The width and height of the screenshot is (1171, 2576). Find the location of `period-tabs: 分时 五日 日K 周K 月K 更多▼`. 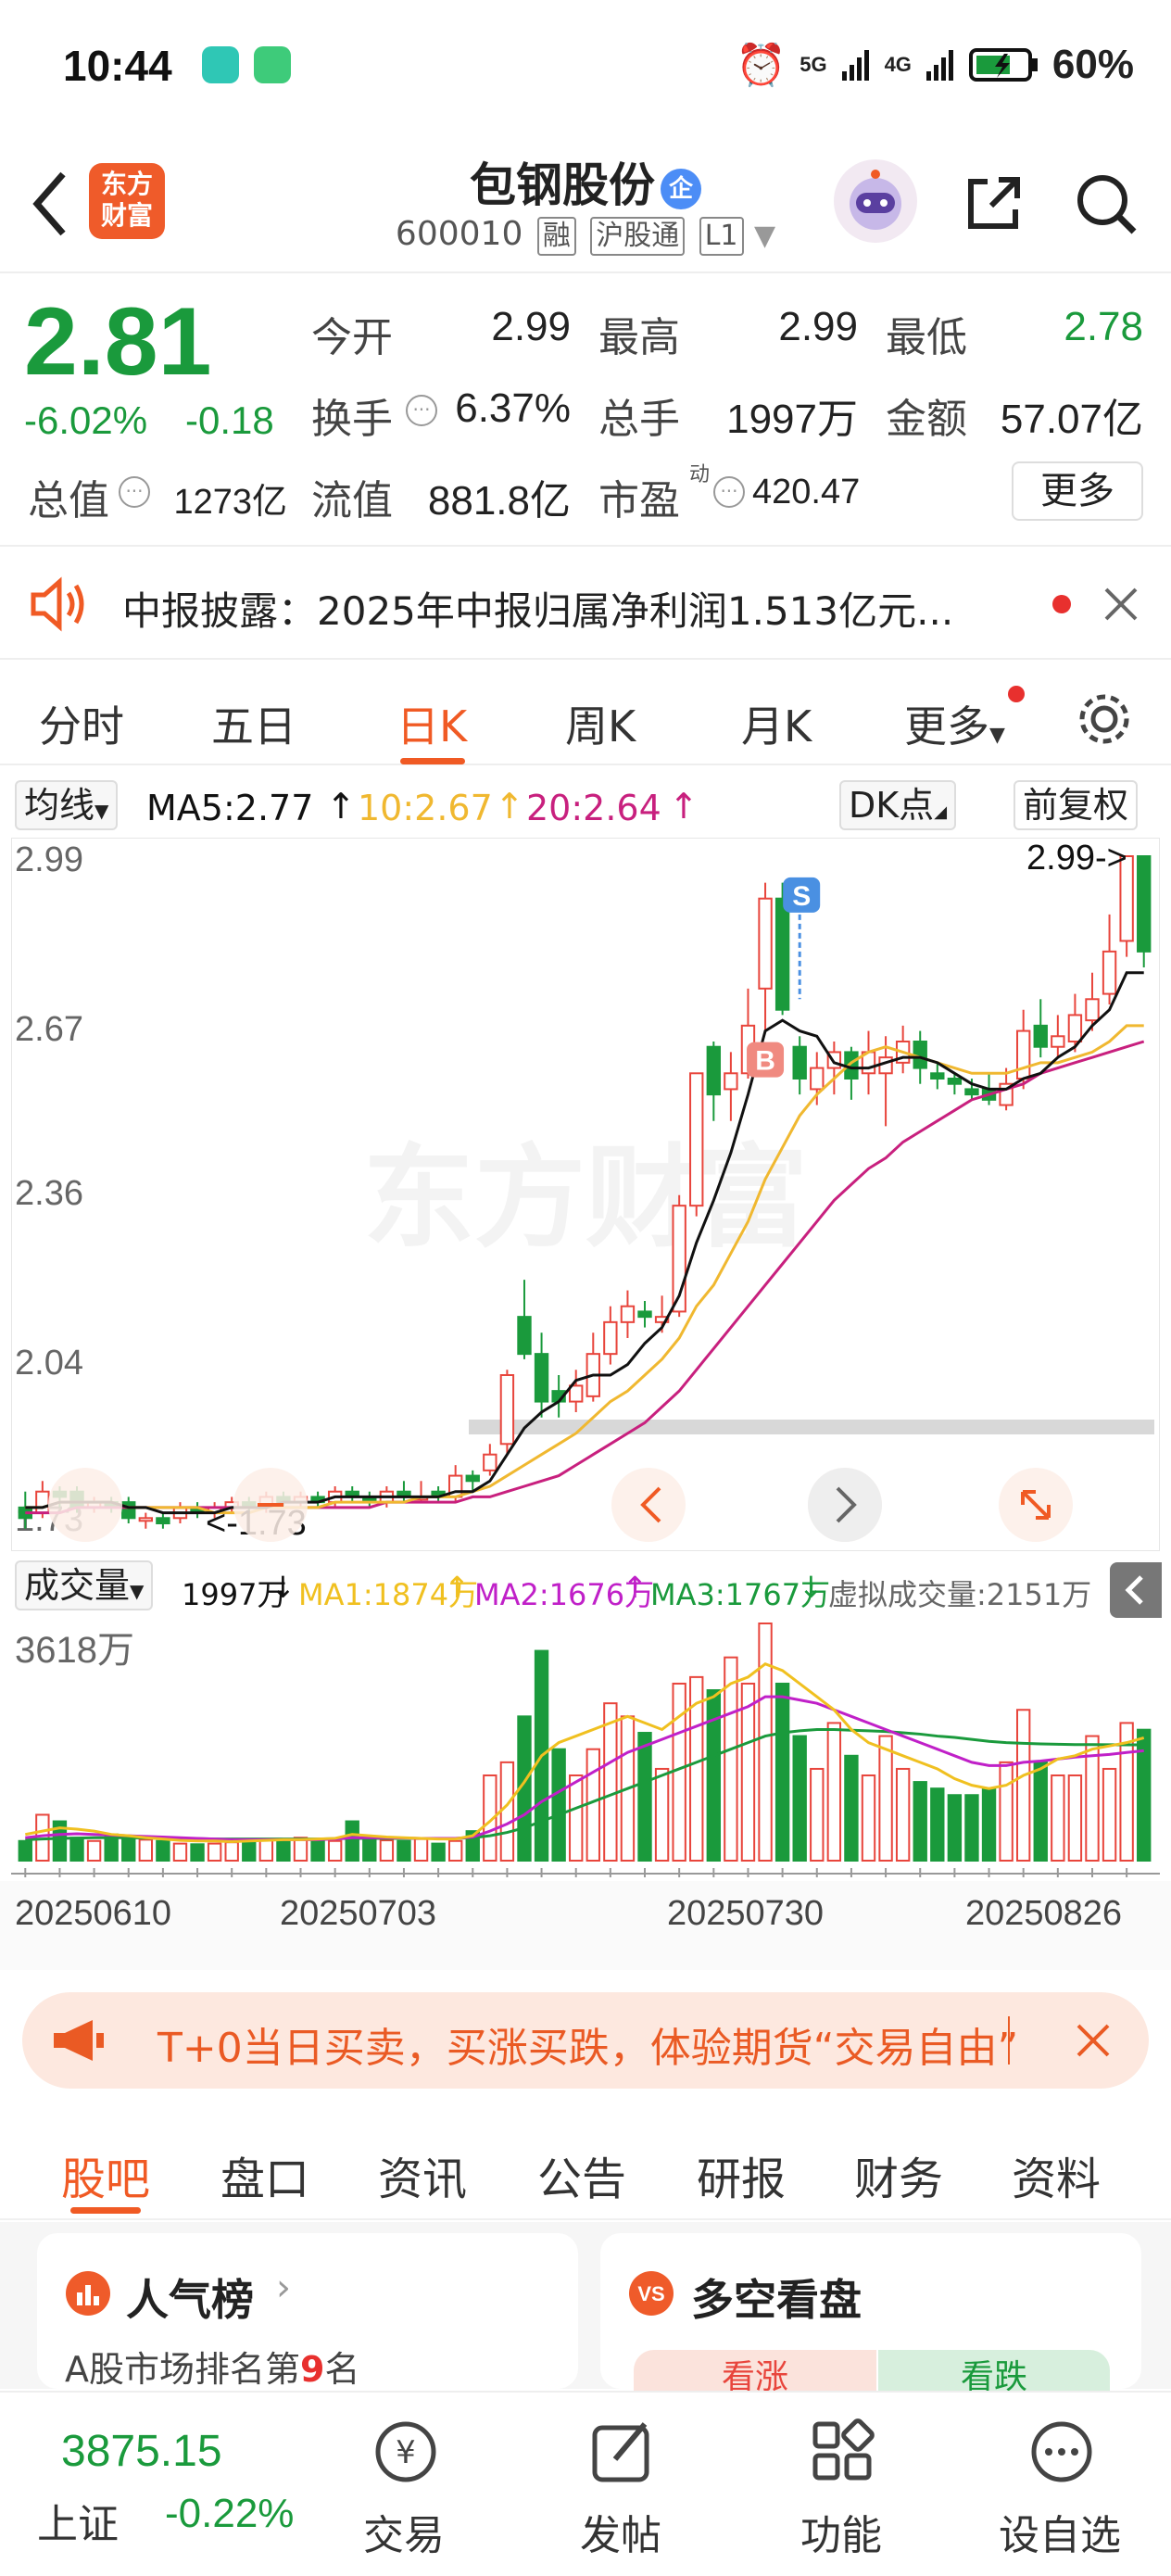

period-tabs: 分时 五日 日K 周K 月K 更多▼ is located at coordinates (585, 713).